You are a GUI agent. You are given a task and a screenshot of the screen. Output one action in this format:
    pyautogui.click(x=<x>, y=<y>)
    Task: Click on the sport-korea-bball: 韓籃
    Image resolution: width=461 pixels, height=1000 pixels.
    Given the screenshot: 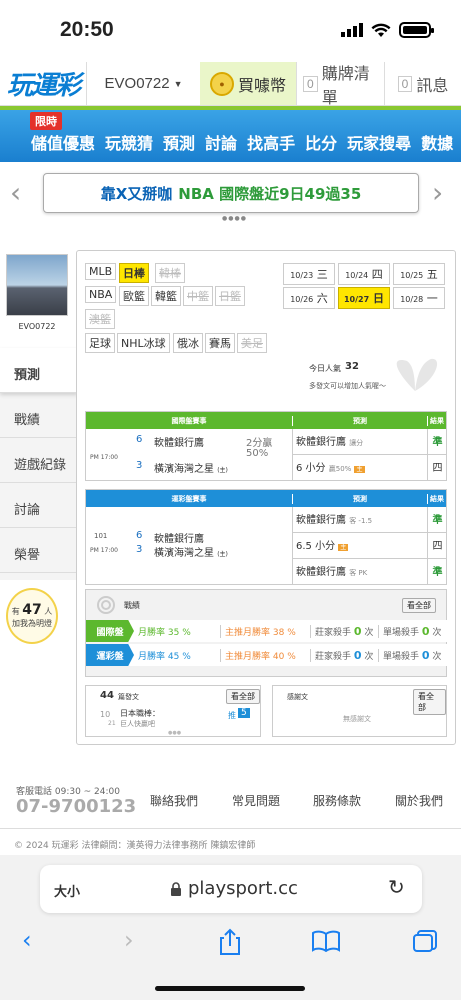 What is the action you would take?
    pyautogui.click(x=166, y=296)
    